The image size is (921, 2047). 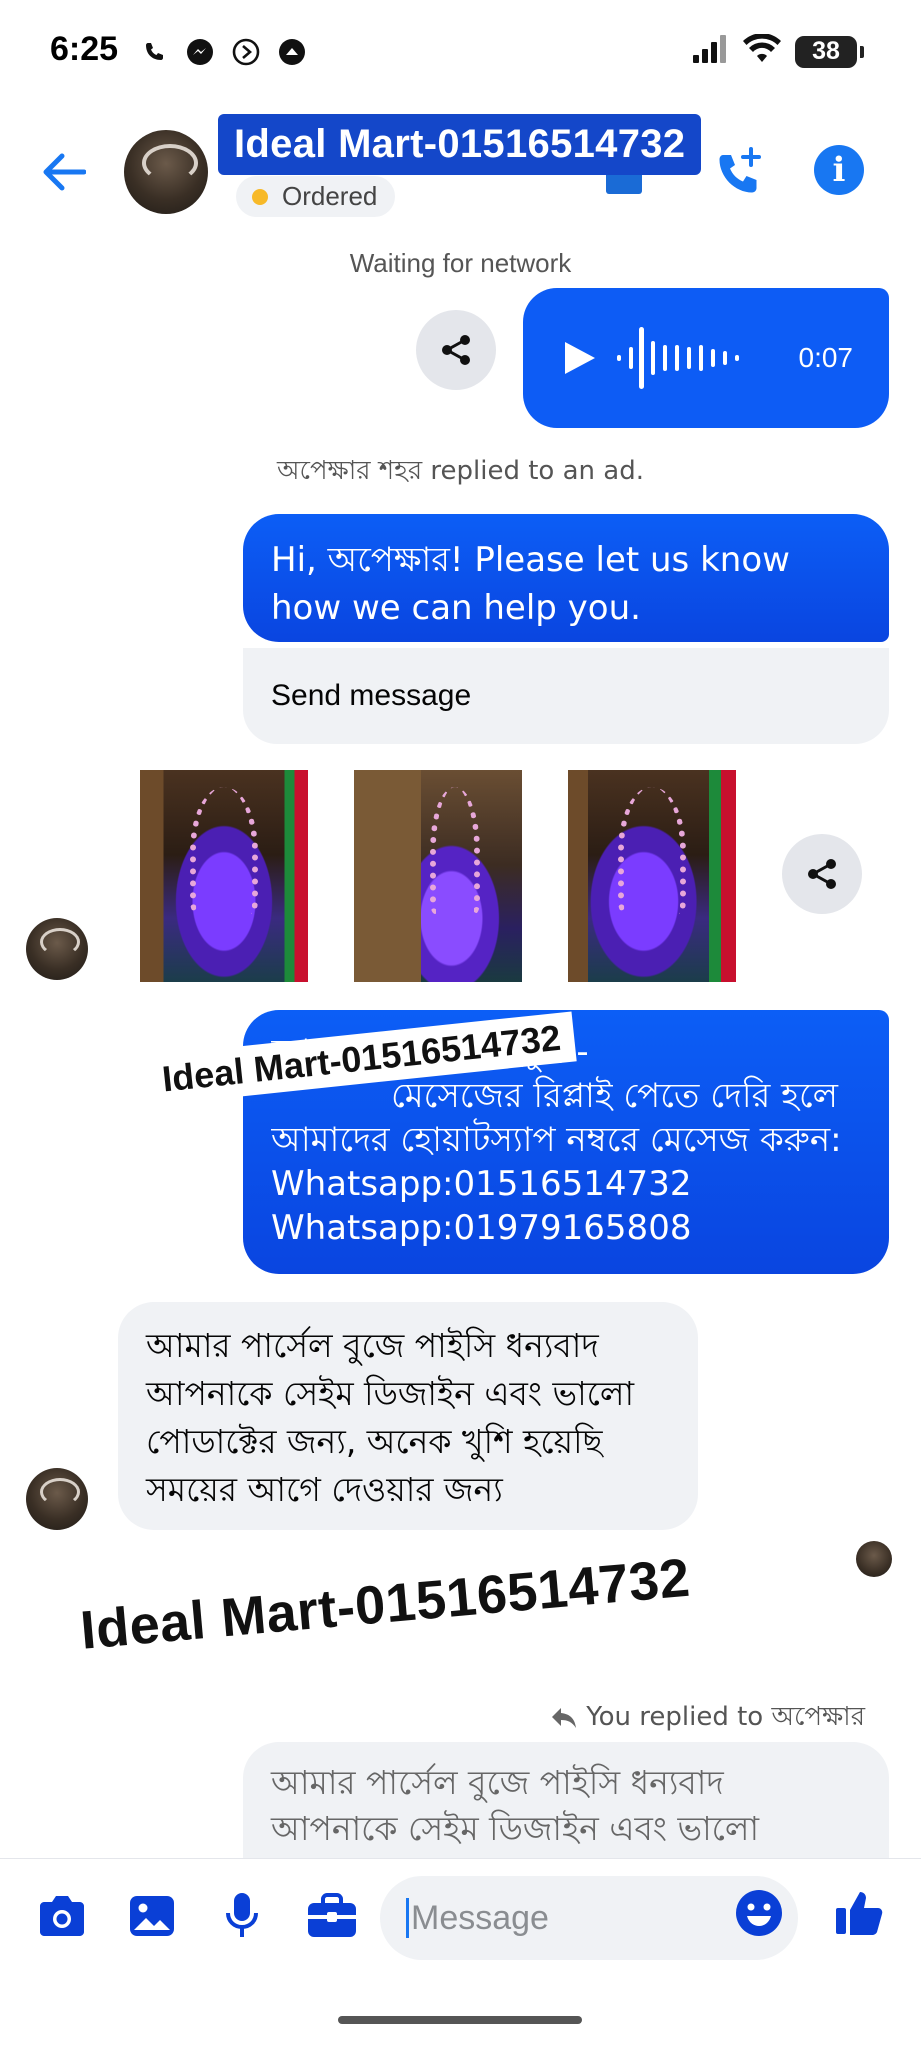 I want to click on back-button, so click(x=63, y=172).